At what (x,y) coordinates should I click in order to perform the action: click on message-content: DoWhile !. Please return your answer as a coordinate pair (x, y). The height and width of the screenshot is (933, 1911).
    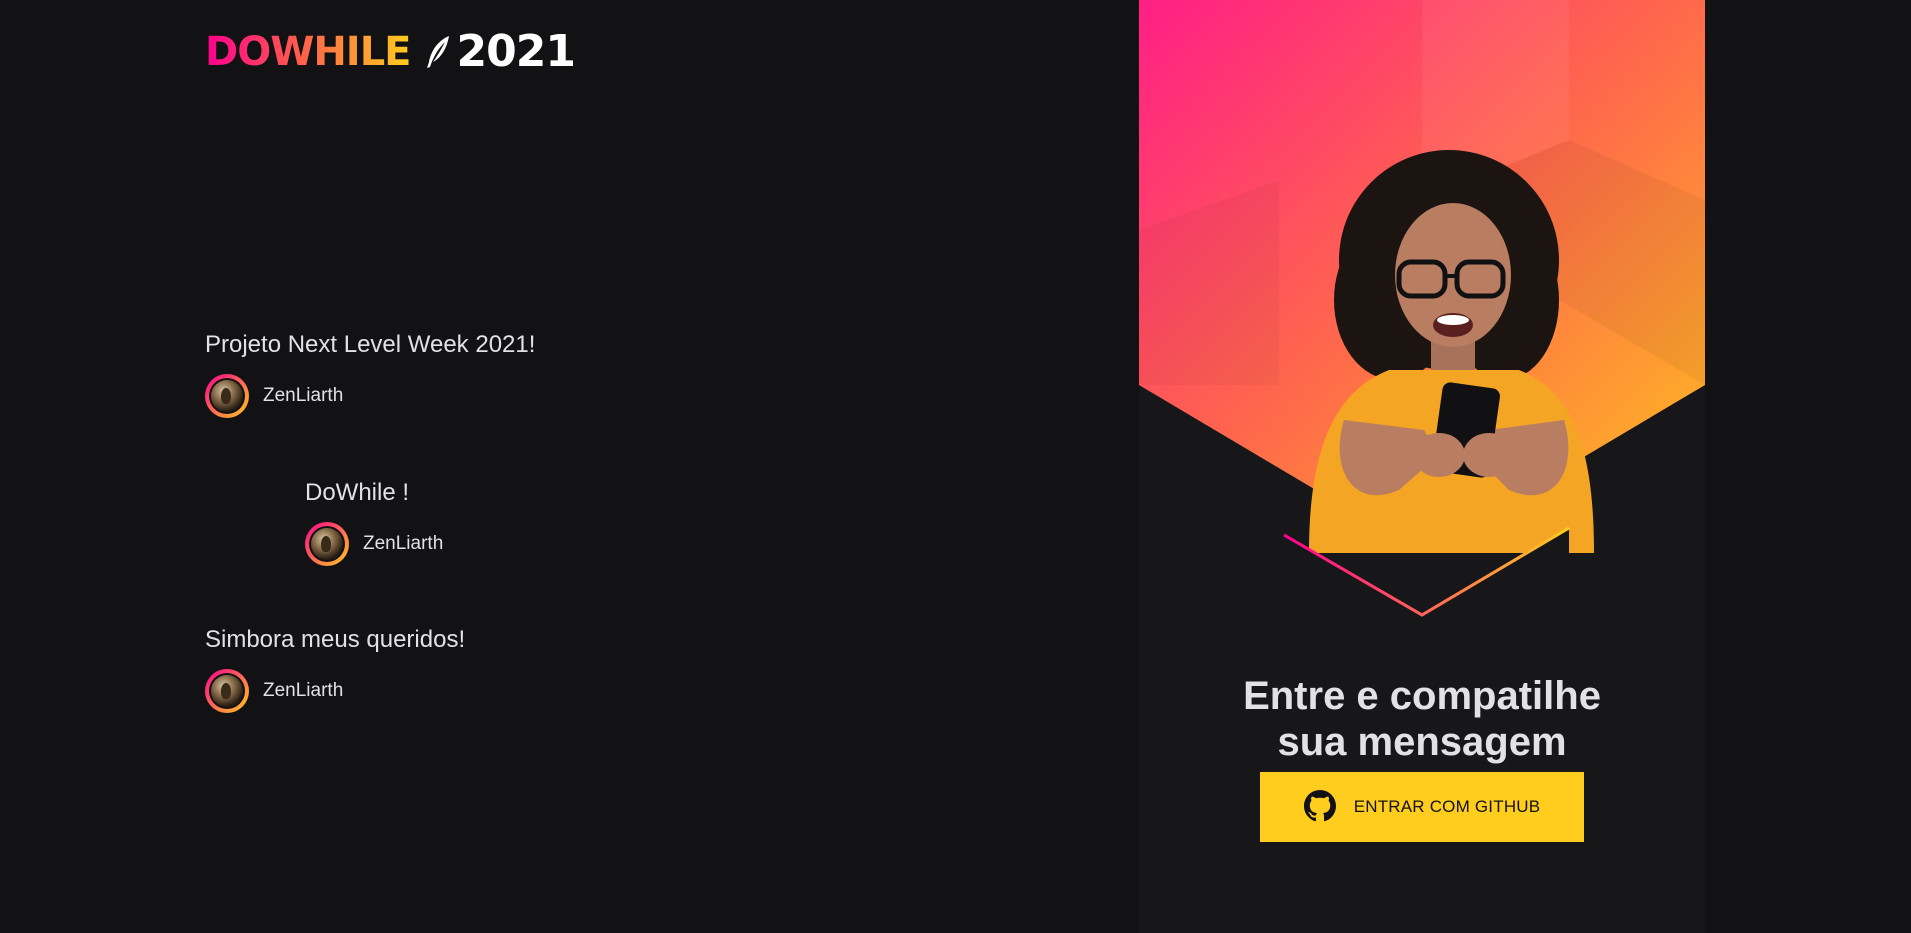
    Looking at the image, I should click on (357, 492).